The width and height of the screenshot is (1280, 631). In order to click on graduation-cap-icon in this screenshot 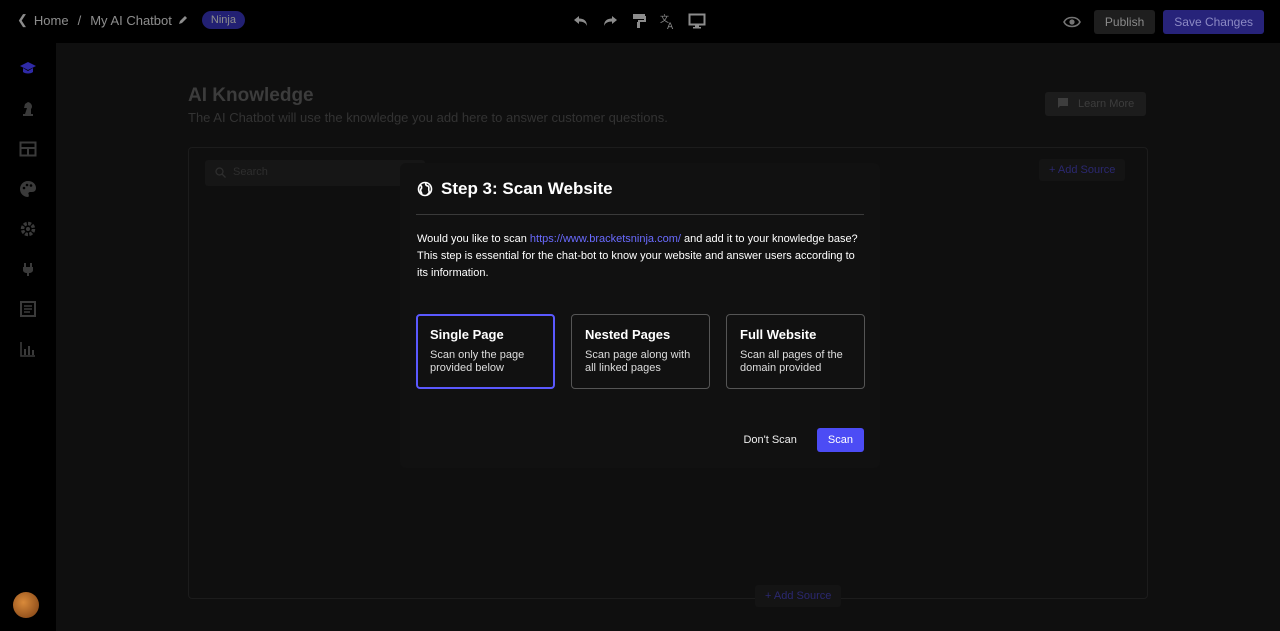, I will do `click(28, 69)`.